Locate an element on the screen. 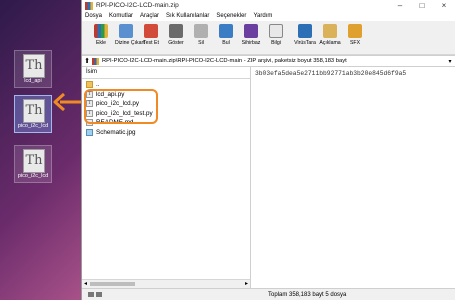  wizard-button: Sihirbaz is located at coordinates (251, 35).